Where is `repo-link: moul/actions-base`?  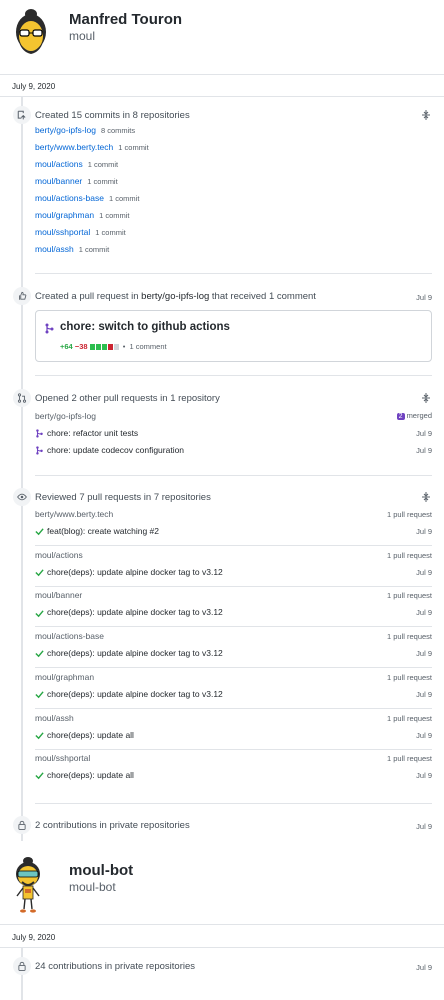
repo-link: moul/actions-base is located at coordinates (69, 198).